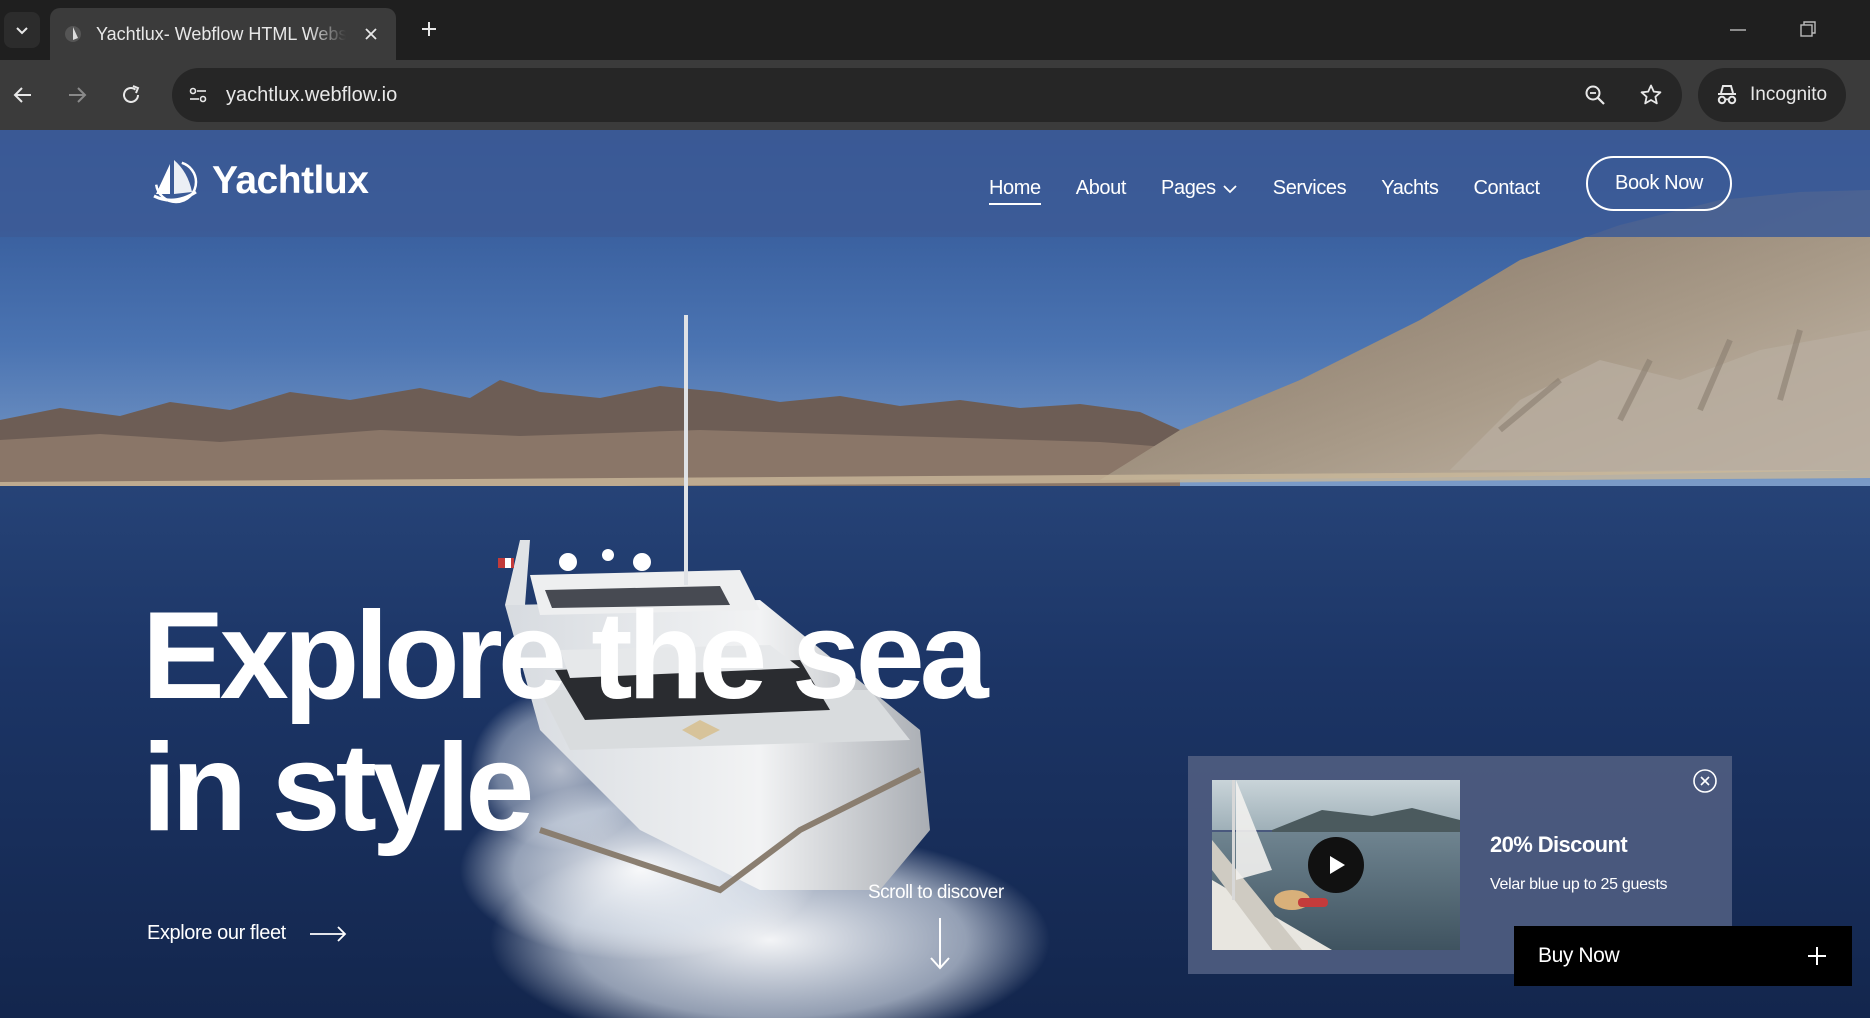 This screenshot has height=1018, width=1870. I want to click on site-info-icon, so click(198, 95).